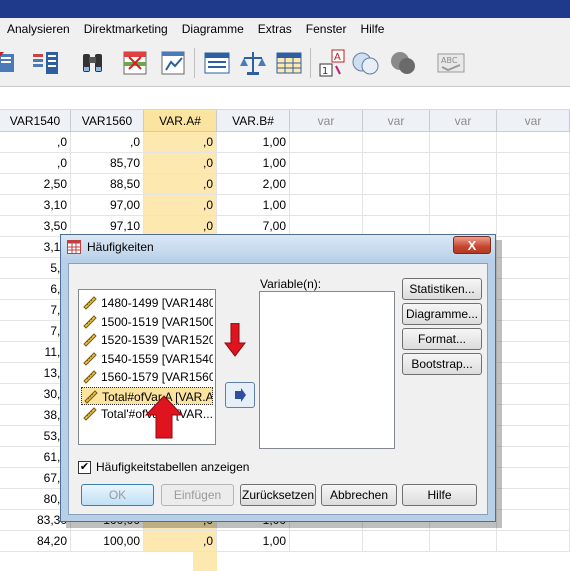 This screenshot has width=570, height=571. Describe the element at coordinates (147, 377) in the screenshot. I see `source-variable-item: 1560-1579 [VAR1560]` at that location.